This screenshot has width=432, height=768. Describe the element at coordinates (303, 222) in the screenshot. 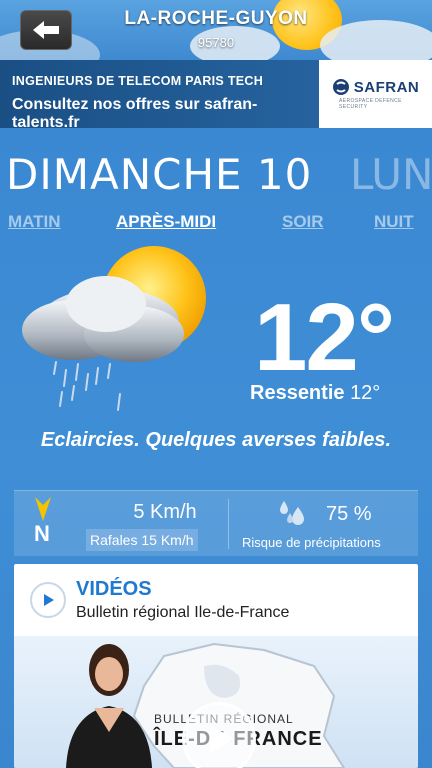

I see `tab-soir: SOIR` at that location.